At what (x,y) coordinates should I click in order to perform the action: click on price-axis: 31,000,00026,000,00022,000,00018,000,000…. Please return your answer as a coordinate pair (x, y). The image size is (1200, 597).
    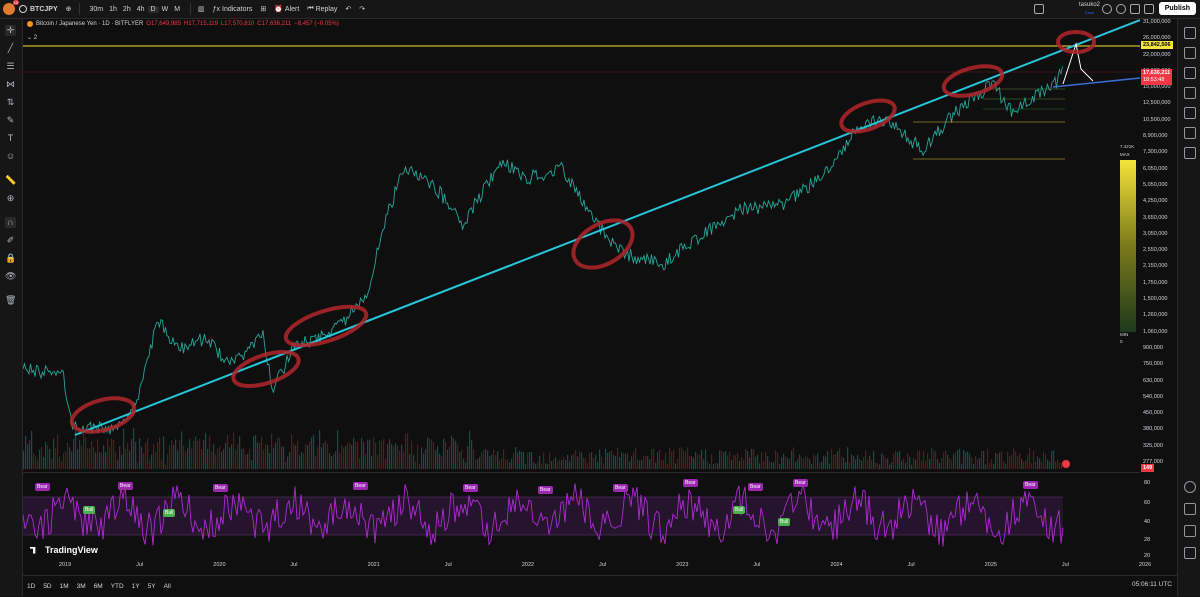
    Looking at the image, I should click on (1159, 297).